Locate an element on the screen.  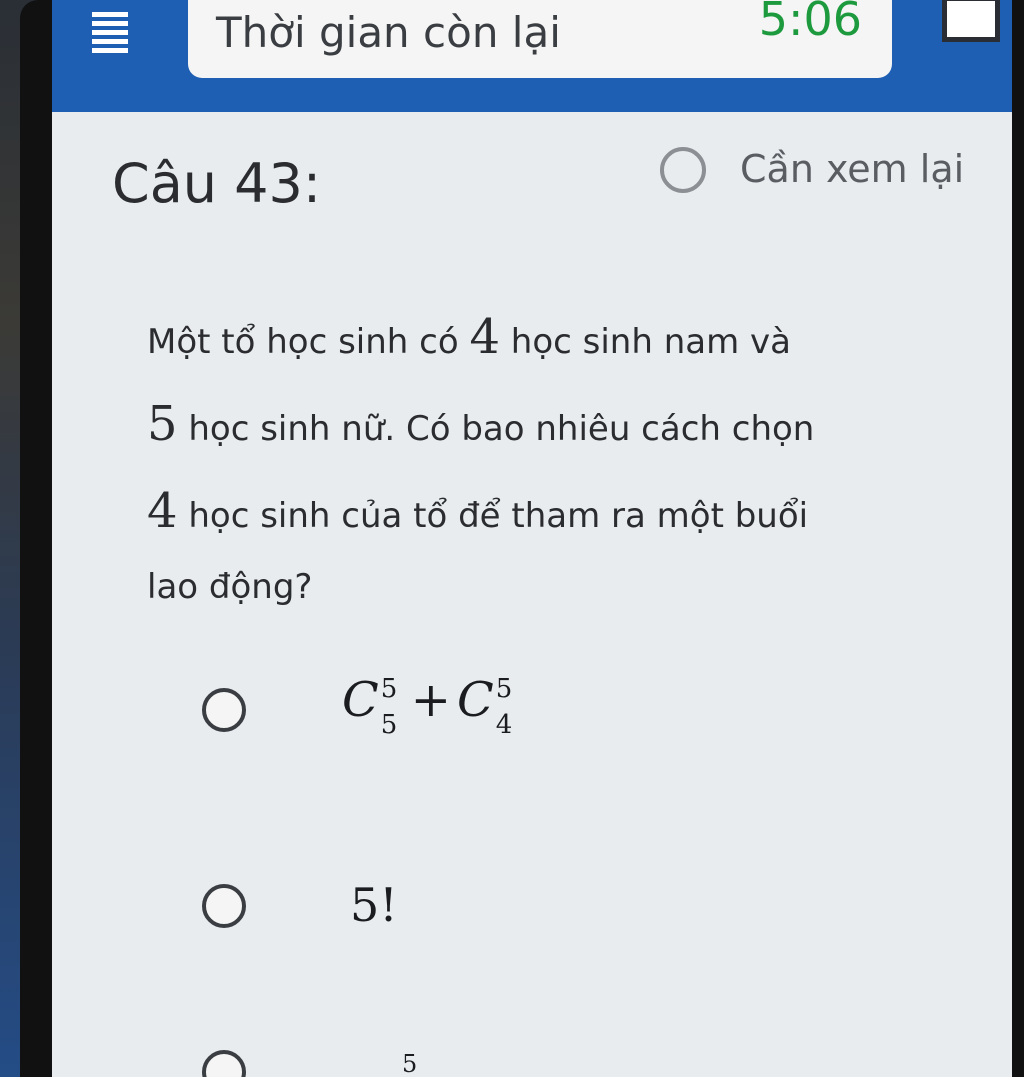
question-num-boys: 4 is located at coordinates (484, 337).